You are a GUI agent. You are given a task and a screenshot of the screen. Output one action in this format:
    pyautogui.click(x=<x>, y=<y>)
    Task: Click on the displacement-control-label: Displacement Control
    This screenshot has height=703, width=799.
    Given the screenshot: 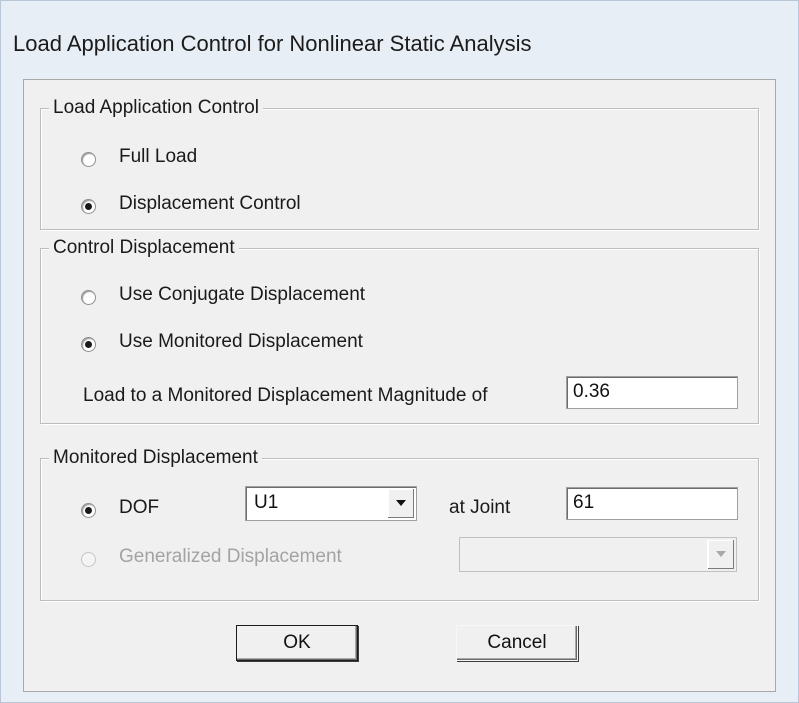 What is the action you would take?
    pyautogui.click(x=210, y=204)
    